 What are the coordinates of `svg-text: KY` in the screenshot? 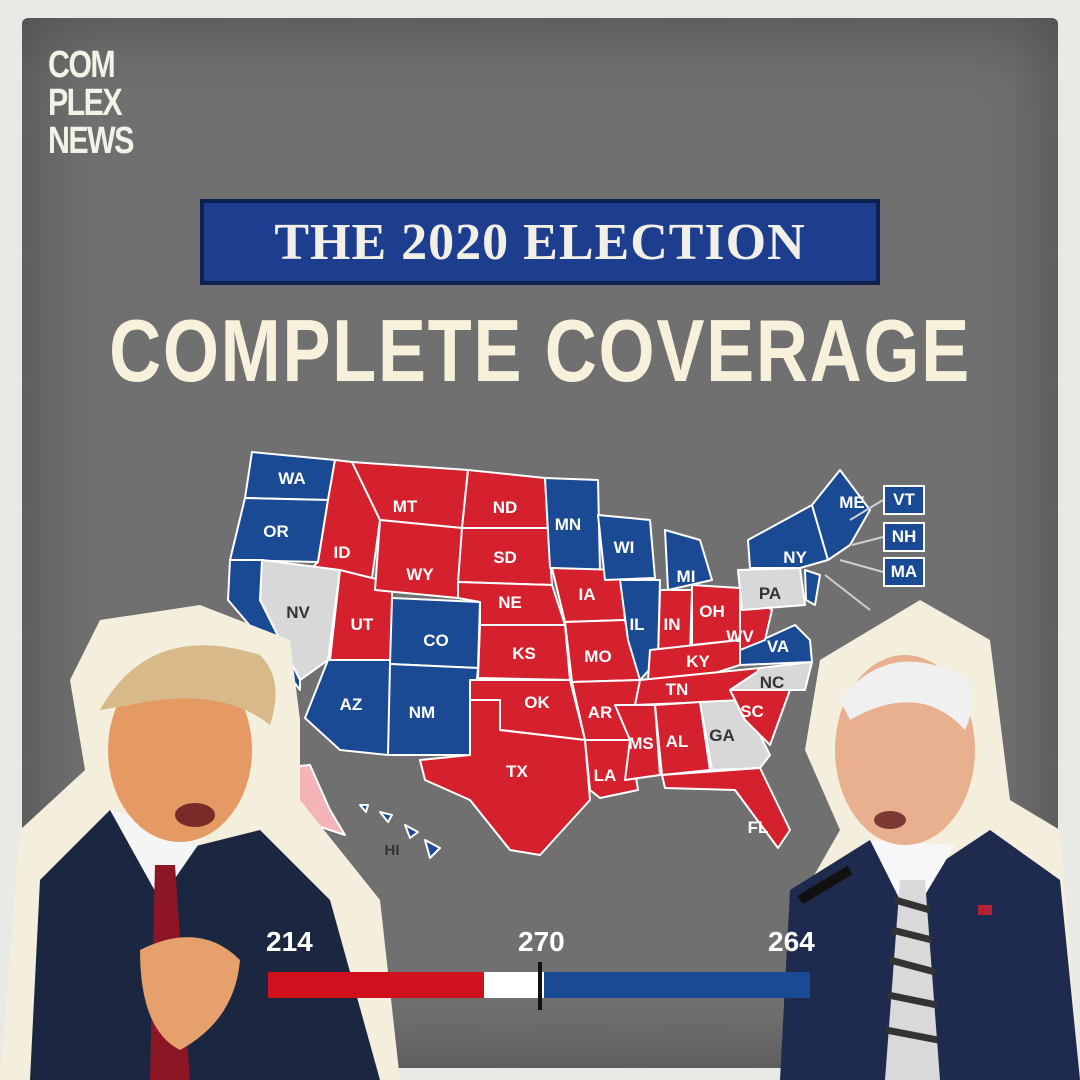 It's located at (698, 661).